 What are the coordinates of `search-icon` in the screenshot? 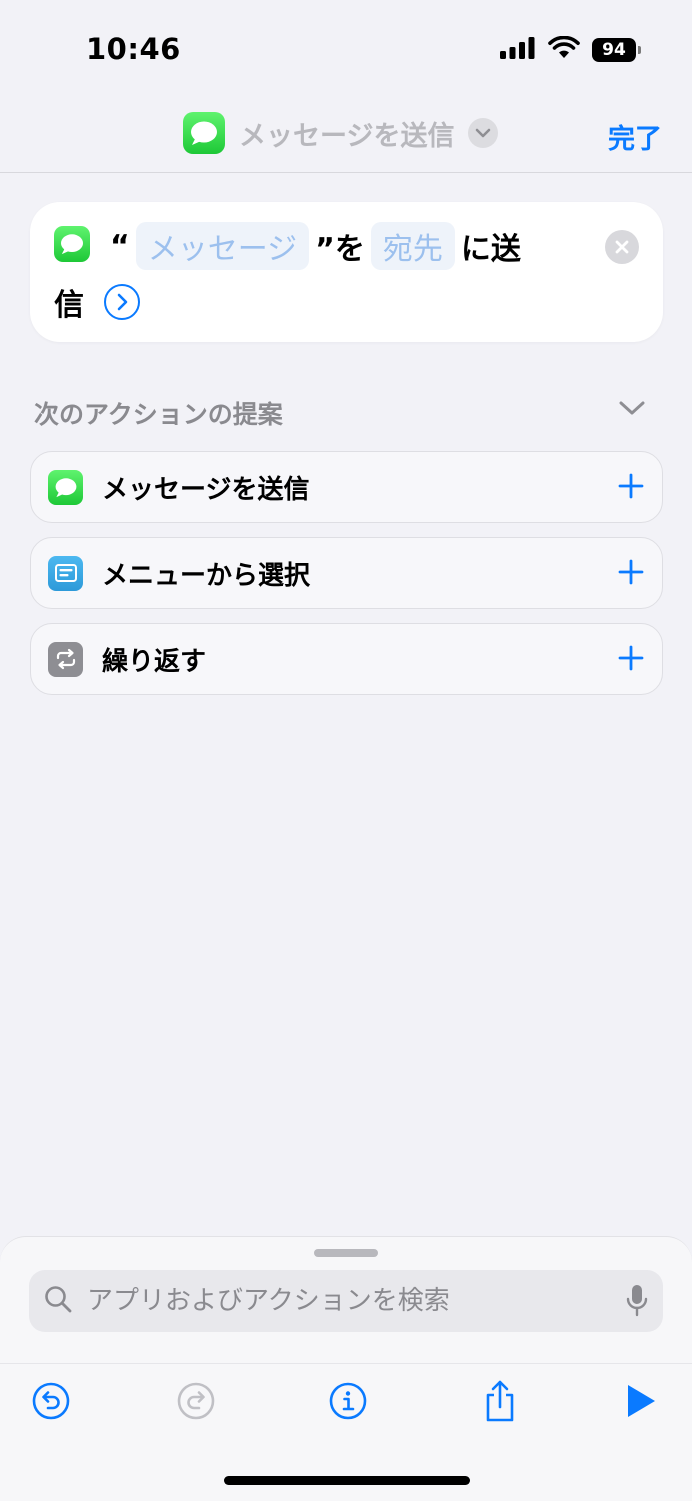 It's located at (58, 1301).